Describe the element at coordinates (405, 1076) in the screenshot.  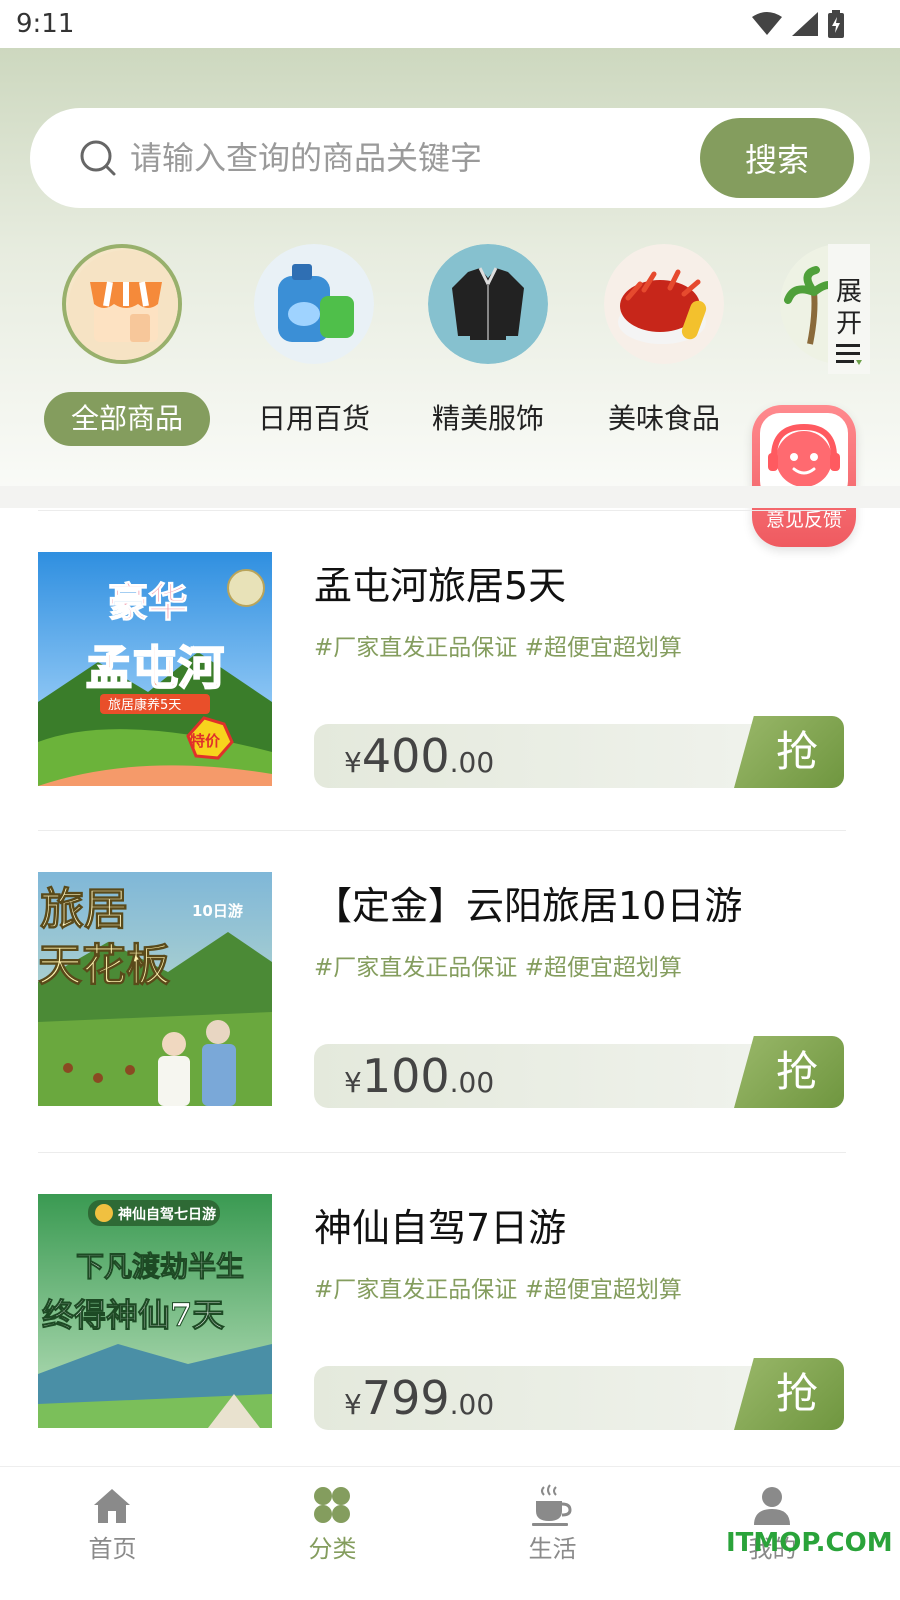
I see `price-integer: 100` at that location.